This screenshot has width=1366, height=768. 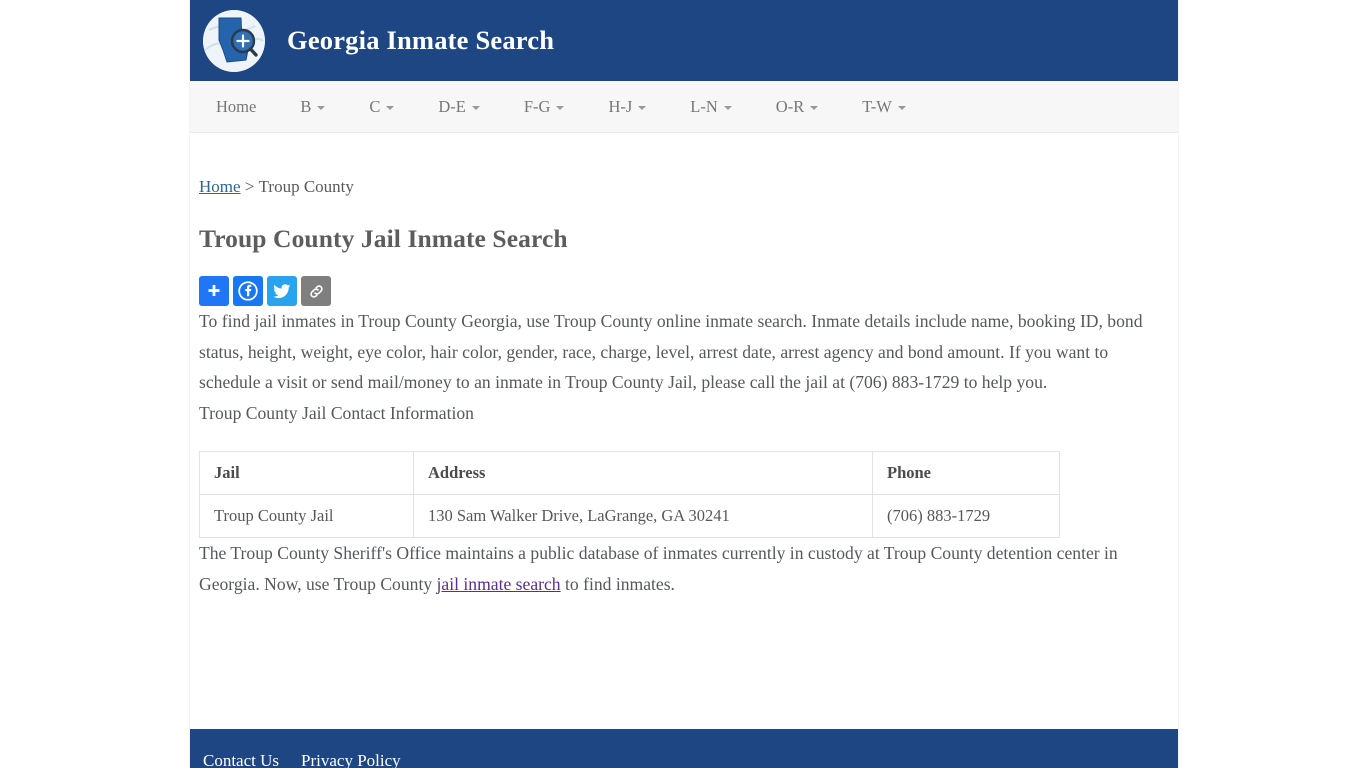 What do you see at coordinates (336, 412) in the screenshot?
I see `contact-info-heading: Troup County Jail Contact Information` at bounding box center [336, 412].